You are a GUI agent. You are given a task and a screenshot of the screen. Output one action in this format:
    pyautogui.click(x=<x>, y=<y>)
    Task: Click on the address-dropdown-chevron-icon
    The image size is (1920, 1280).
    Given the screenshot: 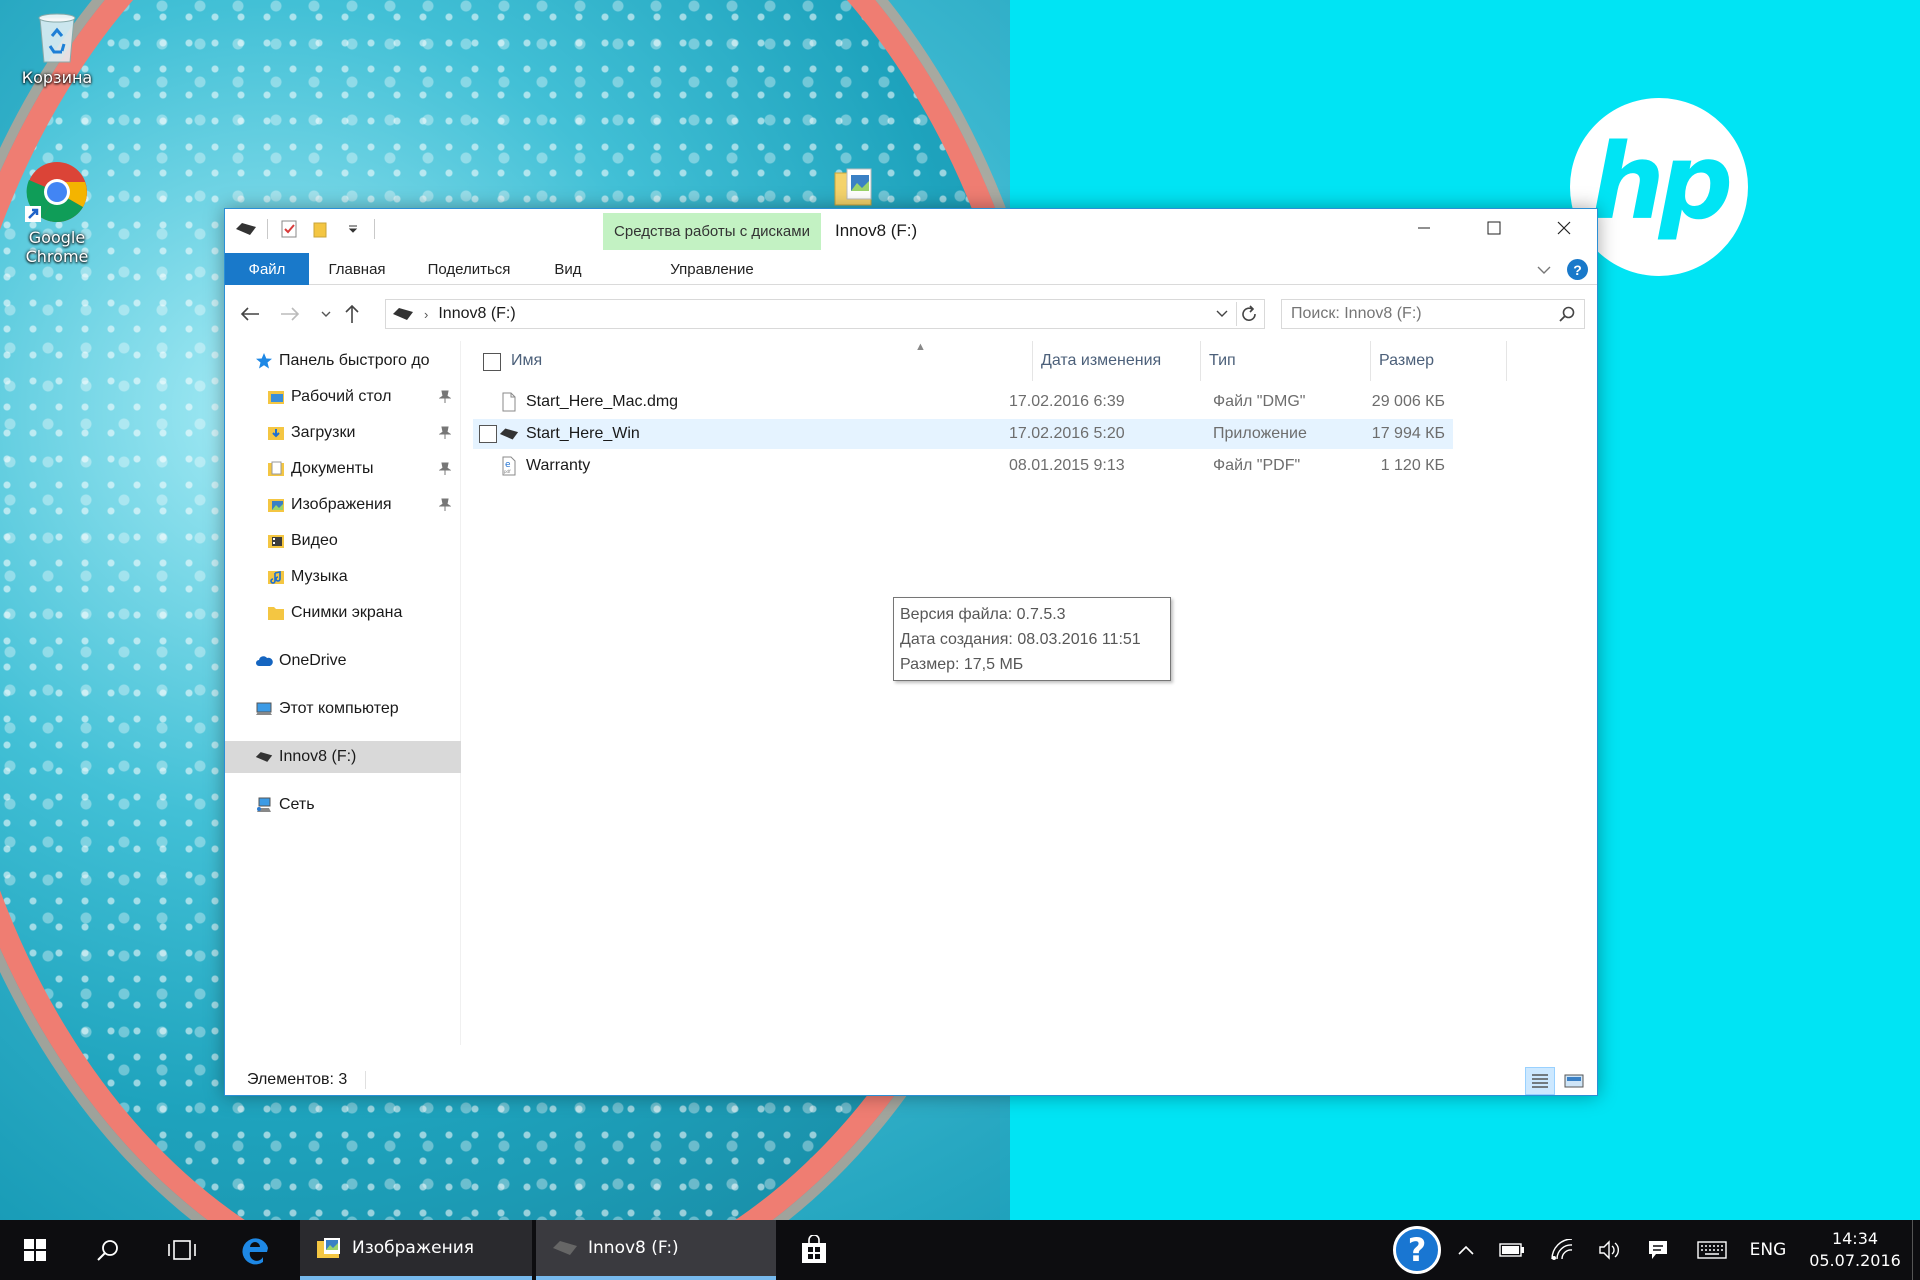 What is the action you would take?
    pyautogui.click(x=1222, y=314)
    